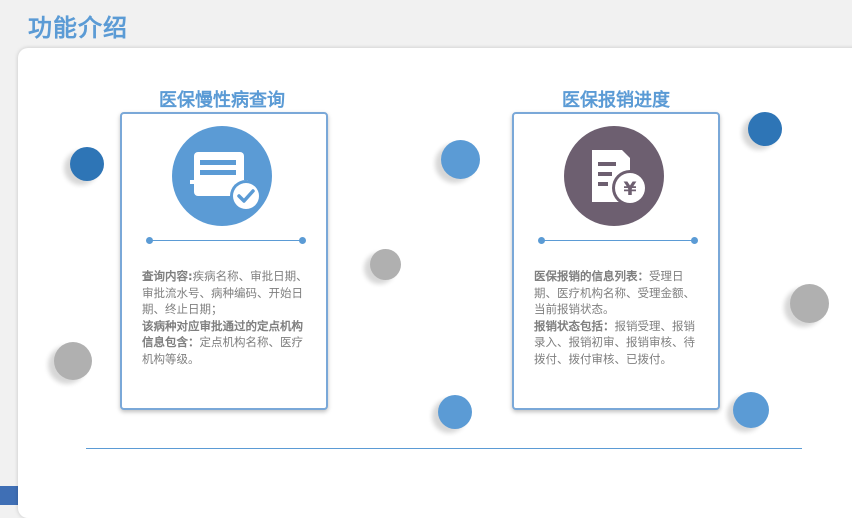 This screenshot has width=852, height=518. What do you see at coordinates (616, 100) in the screenshot?
I see `card-title-reimbursement: 医保报销进度` at bounding box center [616, 100].